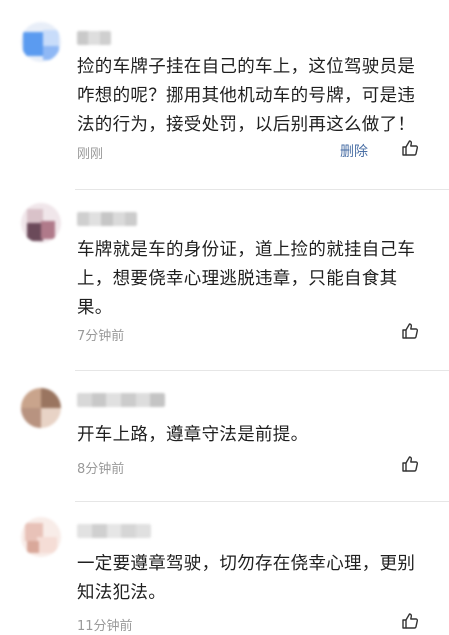 The height and width of the screenshot is (635, 449). Describe the element at coordinates (246, 564) in the screenshot. I see `comment-text-line: 一定要遵章驾驶，切勿存在侥幸心理，更别` at that location.